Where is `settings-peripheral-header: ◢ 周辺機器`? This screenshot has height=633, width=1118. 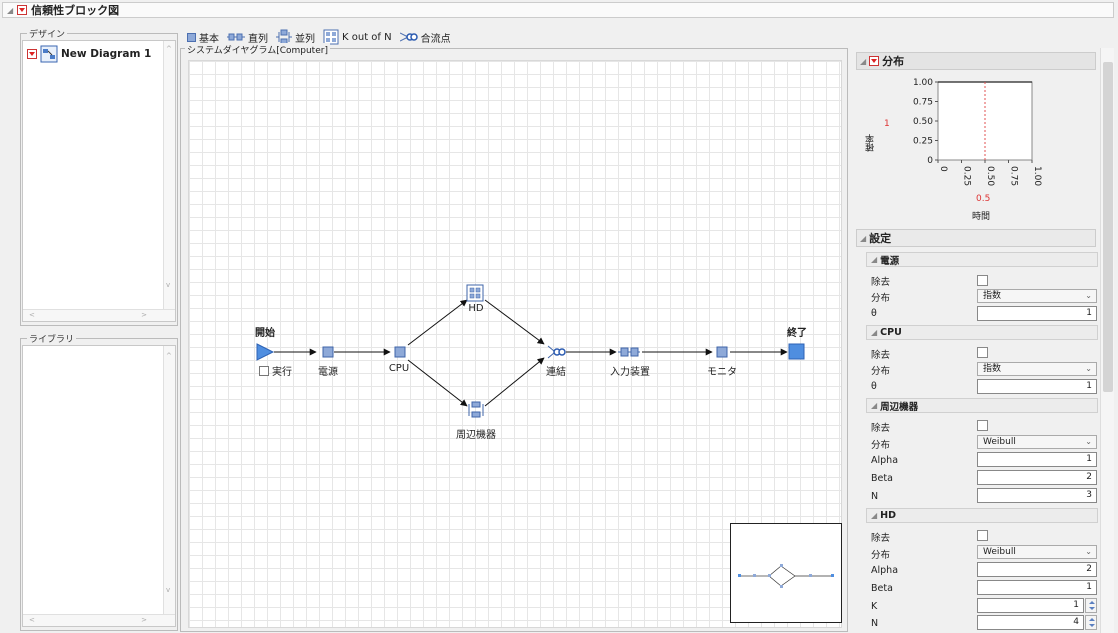 settings-peripheral-header: ◢ 周辺機器 is located at coordinates (982, 405).